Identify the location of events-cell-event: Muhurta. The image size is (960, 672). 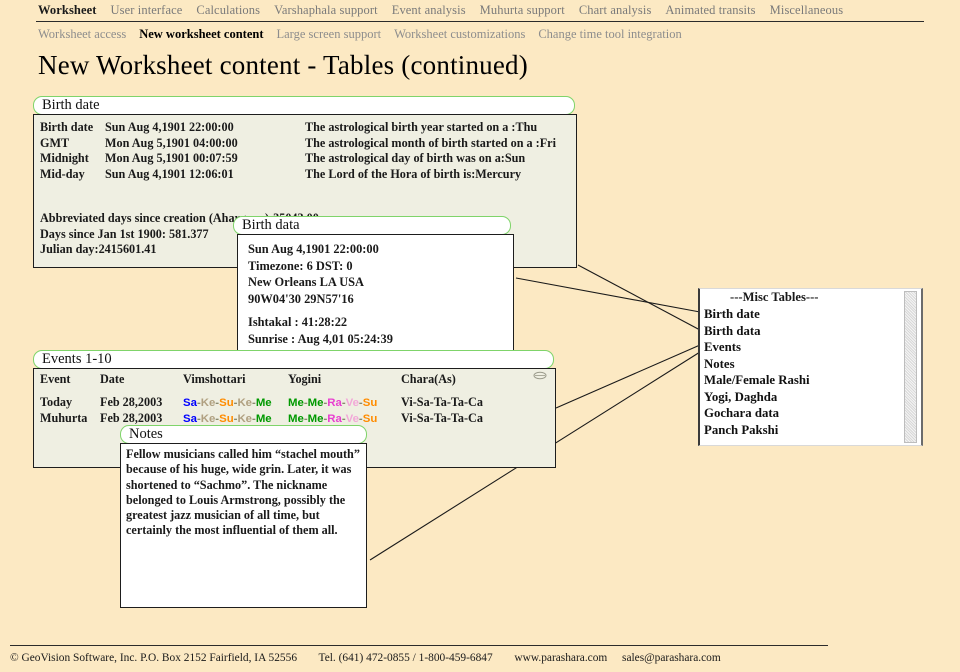
(64, 418).